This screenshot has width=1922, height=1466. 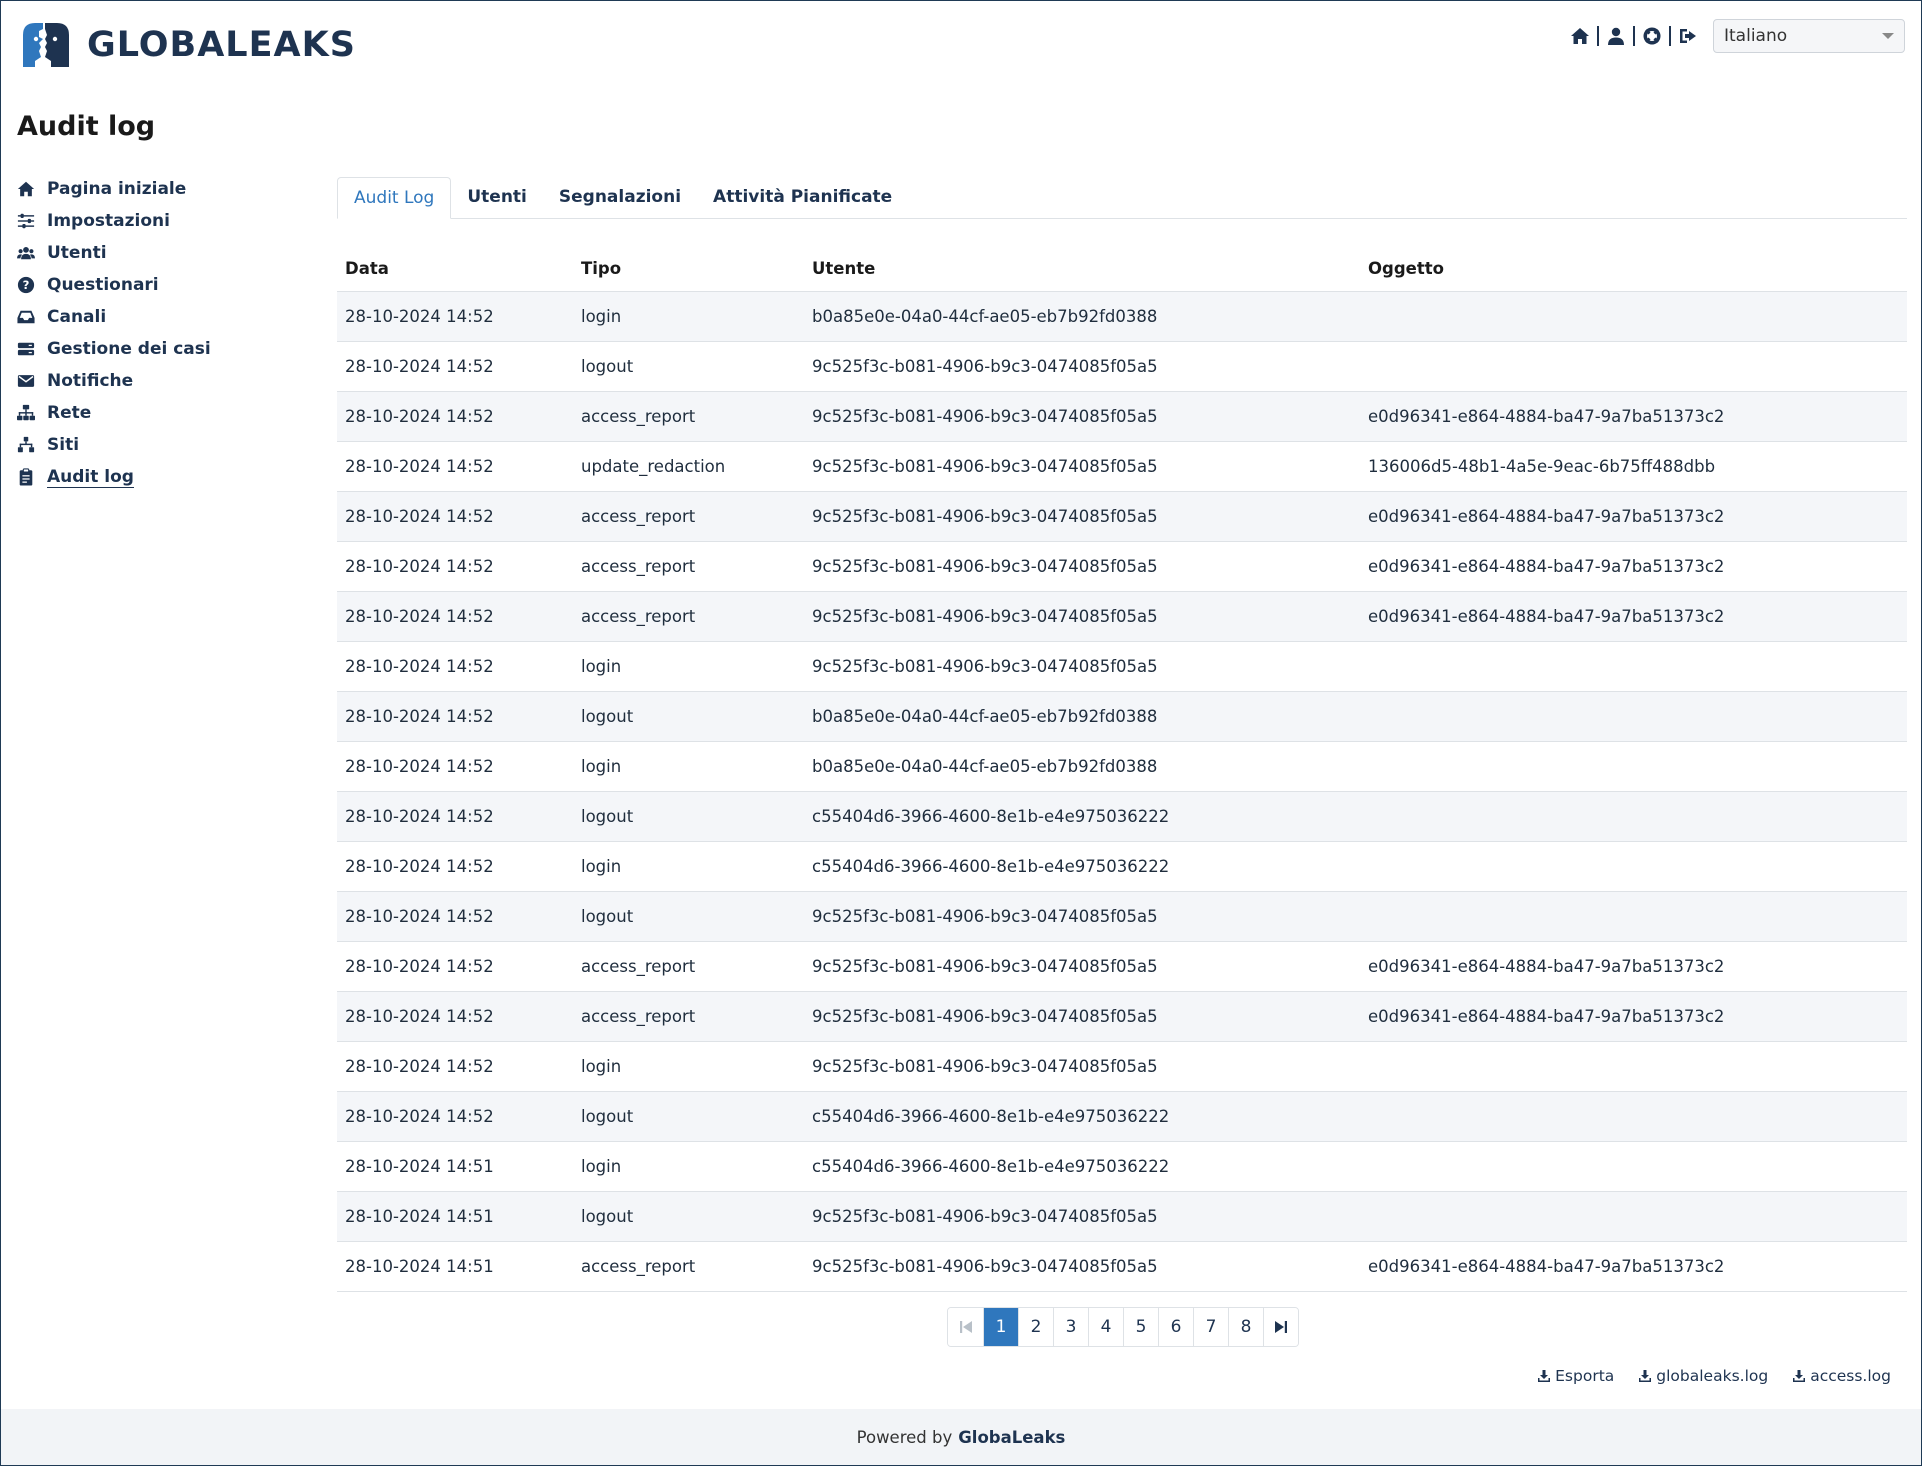 I want to click on table-header-row: Data Tipo Utente Oggetto, so click(x=1122, y=269).